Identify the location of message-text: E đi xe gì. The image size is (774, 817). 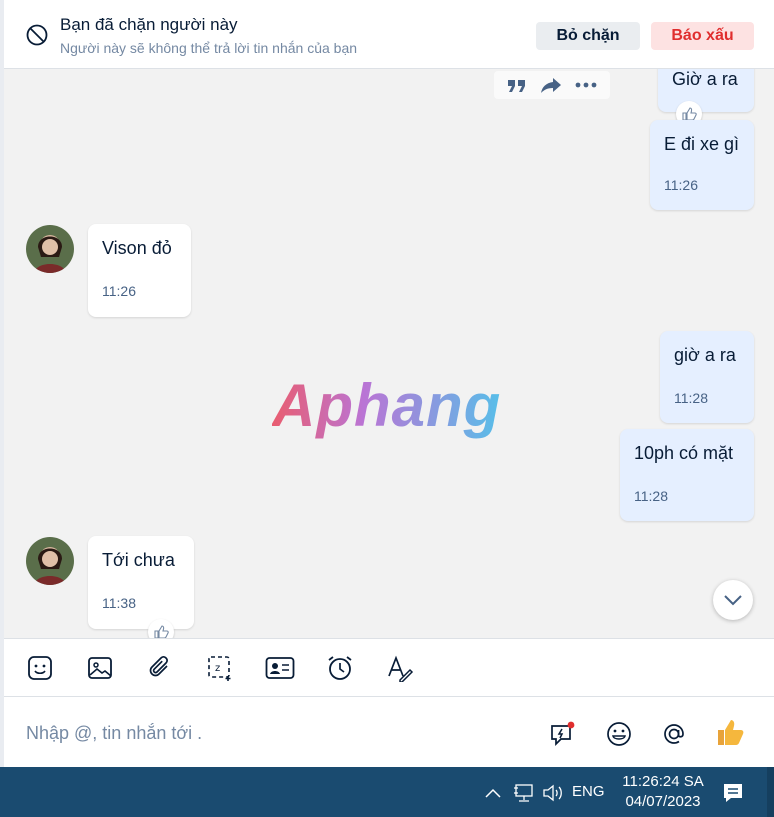
(702, 144).